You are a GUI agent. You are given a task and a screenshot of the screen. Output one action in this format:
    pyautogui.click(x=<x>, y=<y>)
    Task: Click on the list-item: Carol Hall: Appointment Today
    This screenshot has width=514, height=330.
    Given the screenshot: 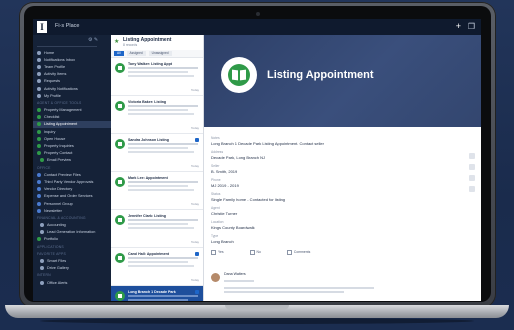 What is the action you would take?
    pyautogui.click(x=157, y=267)
    